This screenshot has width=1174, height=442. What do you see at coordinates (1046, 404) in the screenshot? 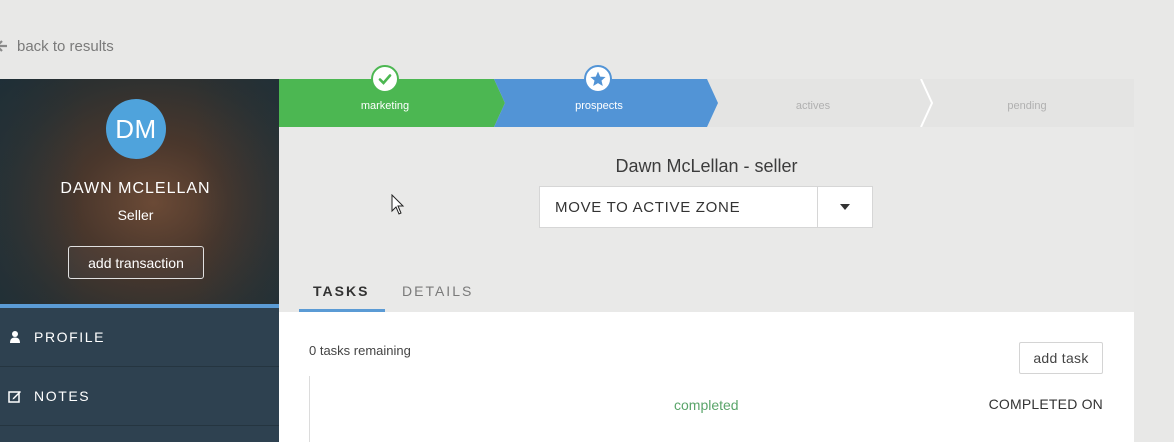
I see `column-completed-on: COMPLETED ON` at bounding box center [1046, 404].